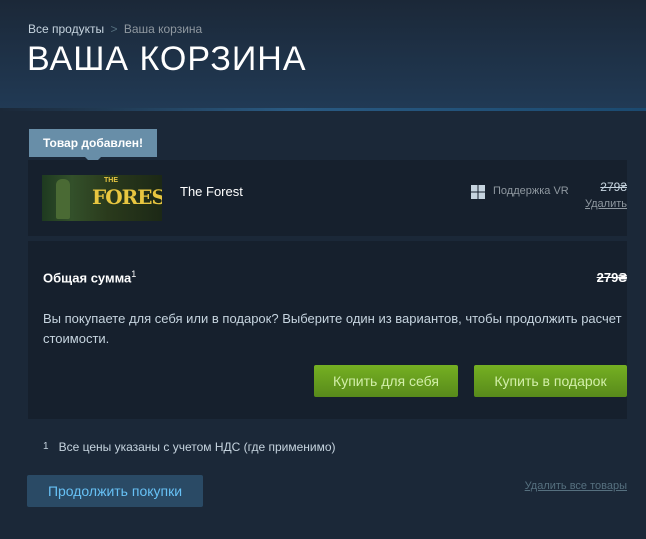 Image resolution: width=646 pixels, height=539 pixels. What do you see at coordinates (115, 491) in the screenshot?
I see `continue-shopping-button: Продолжить покупки` at bounding box center [115, 491].